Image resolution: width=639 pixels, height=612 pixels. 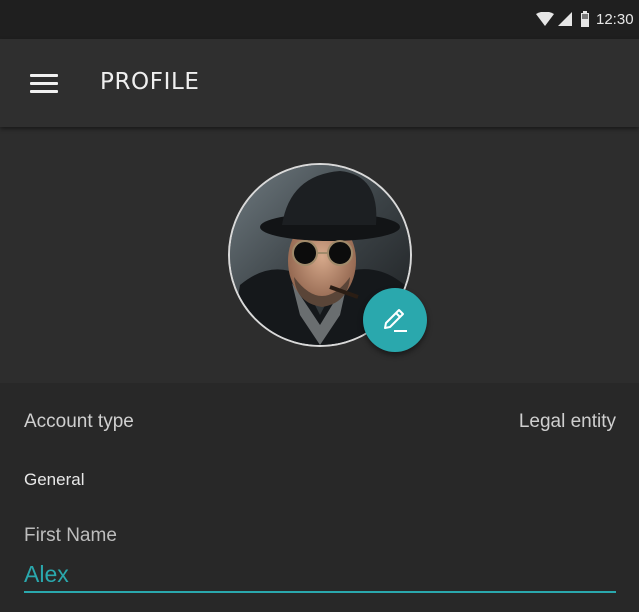 I want to click on section-general-title: General, so click(x=54, y=479).